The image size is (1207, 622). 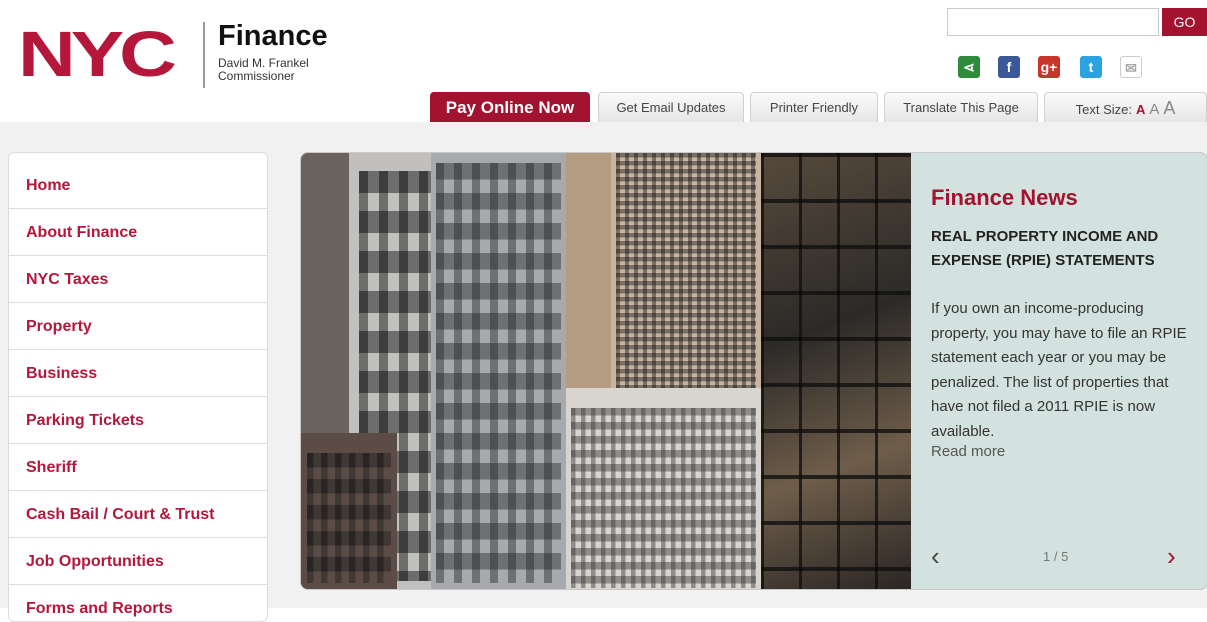 What do you see at coordinates (97, 54) in the screenshot?
I see `nyc-logo: NYC` at bounding box center [97, 54].